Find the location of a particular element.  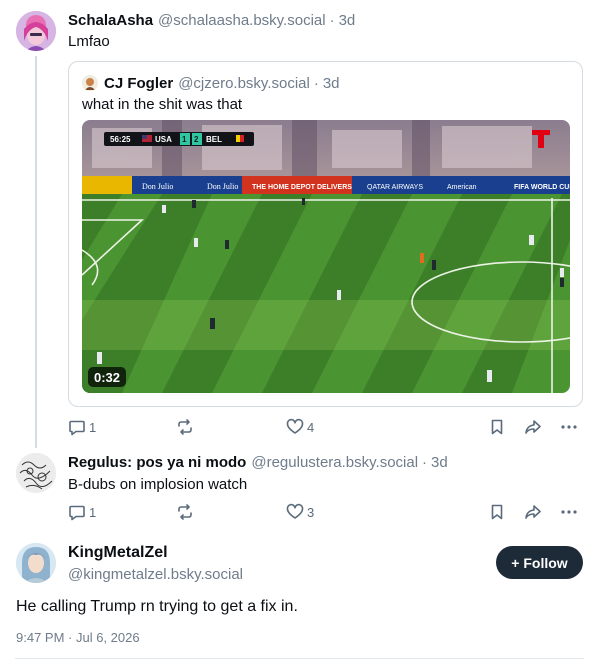

handle: @schalaasha.bsky.social is located at coordinates (242, 20).